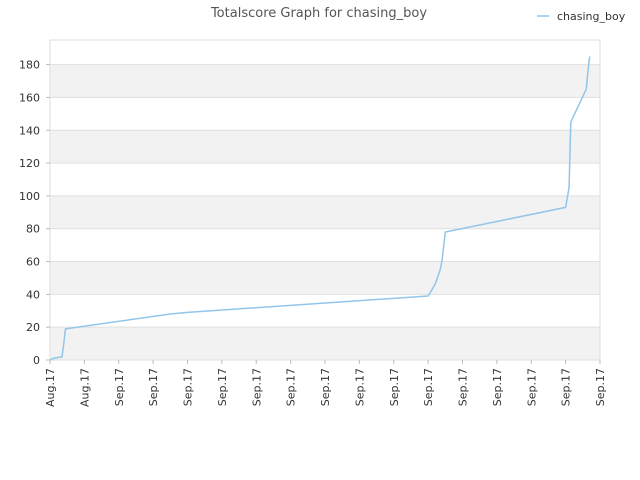  I want to click on y-tick-label: 60, so click(33, 262).